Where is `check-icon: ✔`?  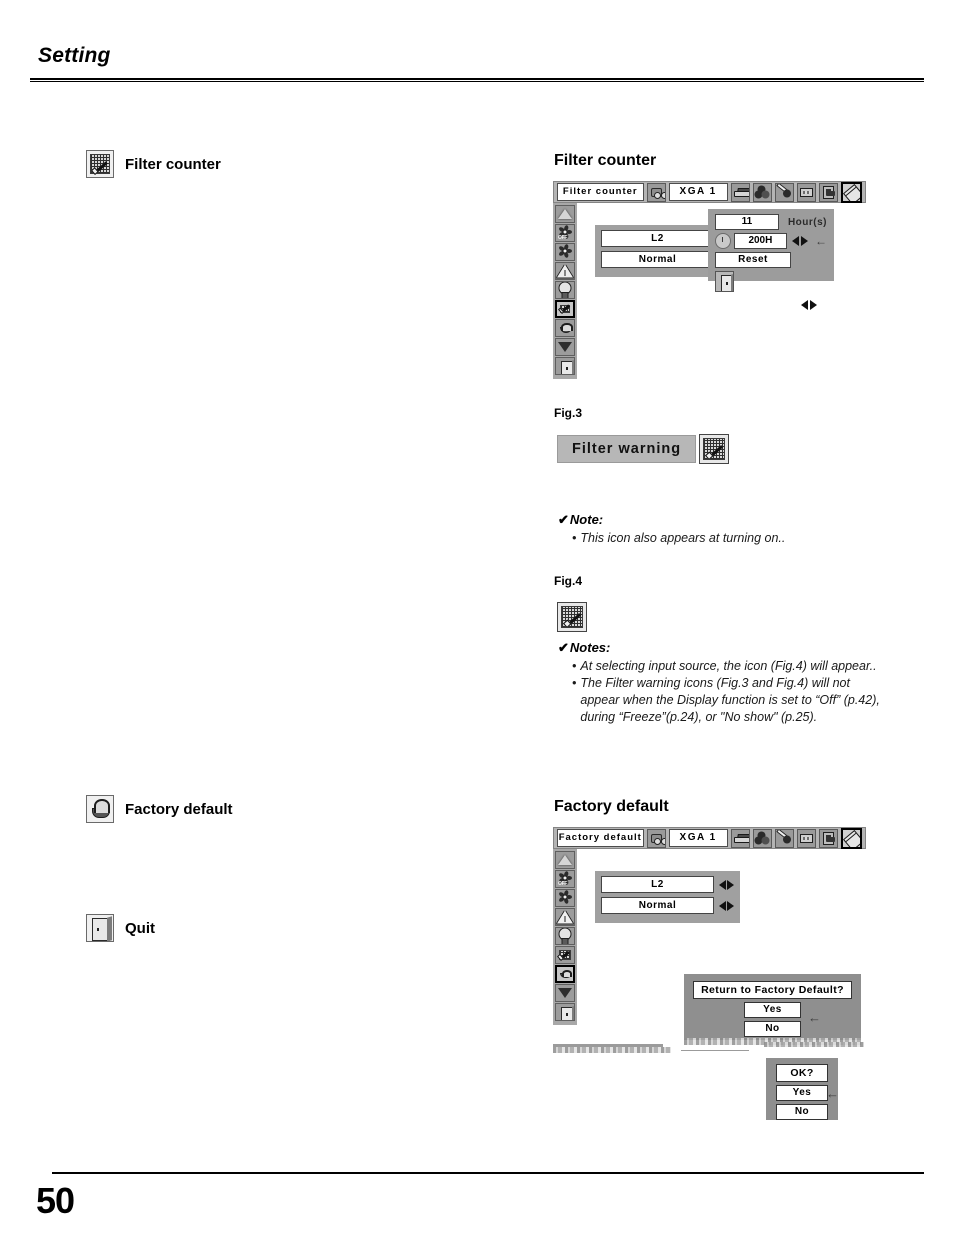 check-icon: ✔ is located at coordinates (563, 647).